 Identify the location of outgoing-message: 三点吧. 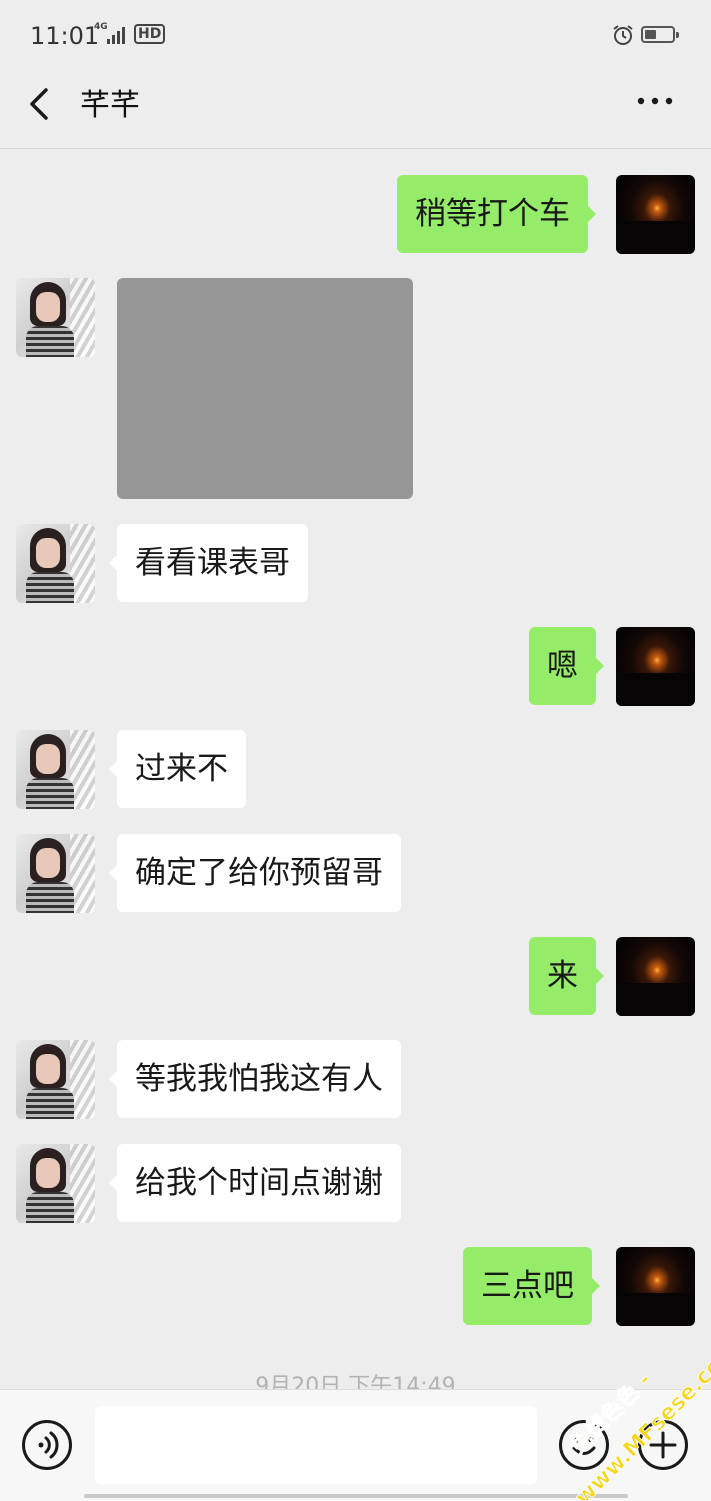
(531, 1286).